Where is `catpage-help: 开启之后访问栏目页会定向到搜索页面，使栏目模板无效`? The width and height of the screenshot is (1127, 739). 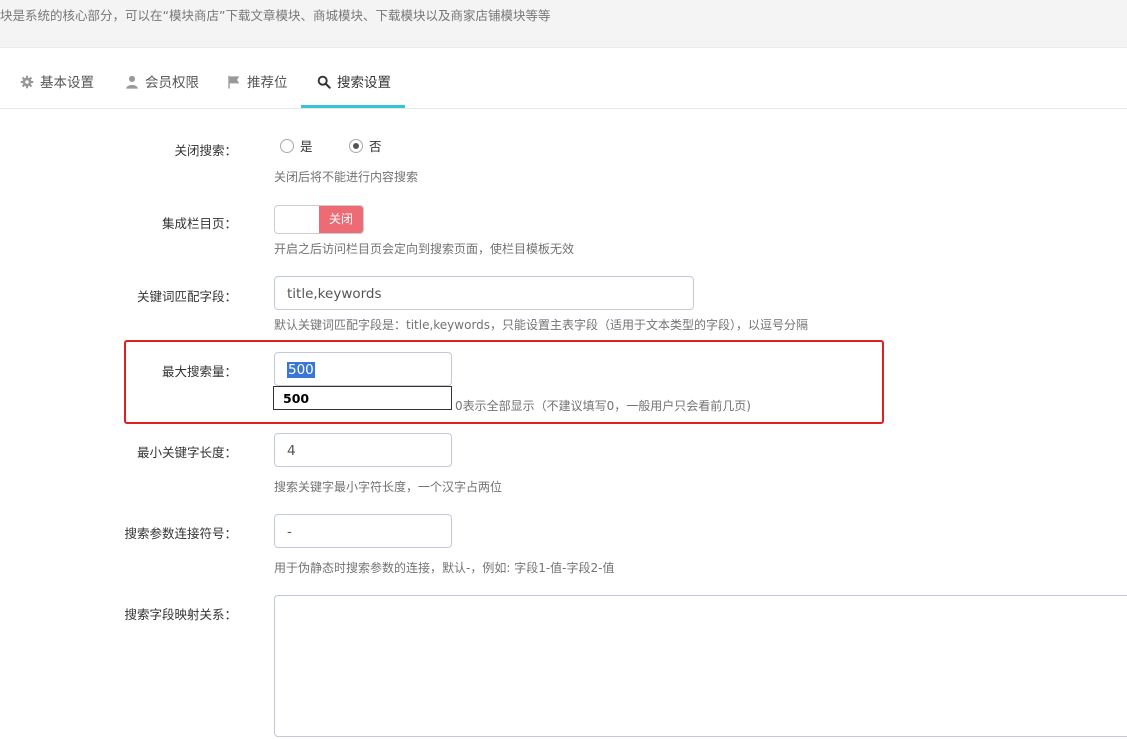
catpage-help: 开启之后访问栏目页会定向到搜索页面，使栏目模板无效 is located at coordinates (424, 249).